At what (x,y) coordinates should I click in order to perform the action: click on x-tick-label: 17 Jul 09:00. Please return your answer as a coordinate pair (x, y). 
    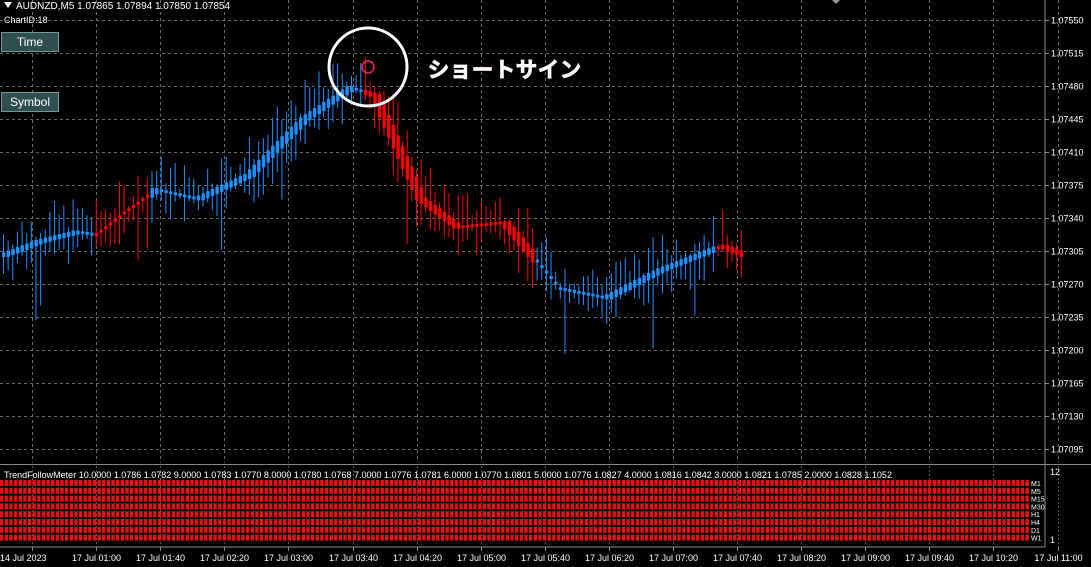
    Looking at the image, I should click on (865, 558).